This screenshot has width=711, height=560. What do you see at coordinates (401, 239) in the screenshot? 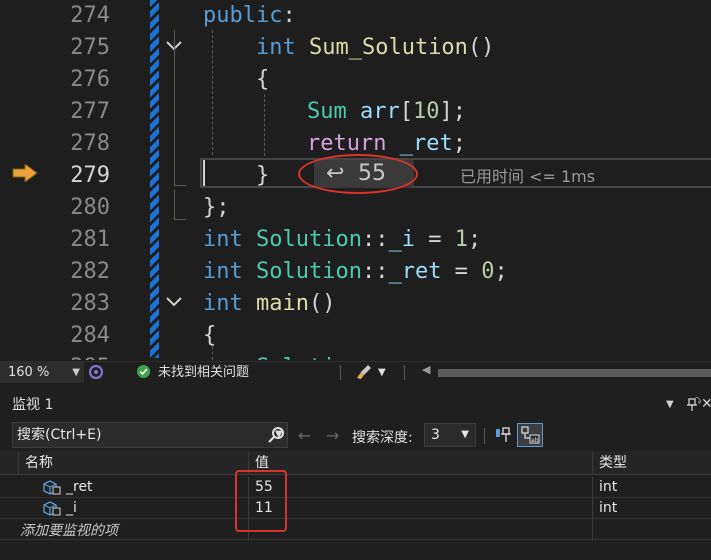
I see `code-token: _i` at bounding box center [401, 239].